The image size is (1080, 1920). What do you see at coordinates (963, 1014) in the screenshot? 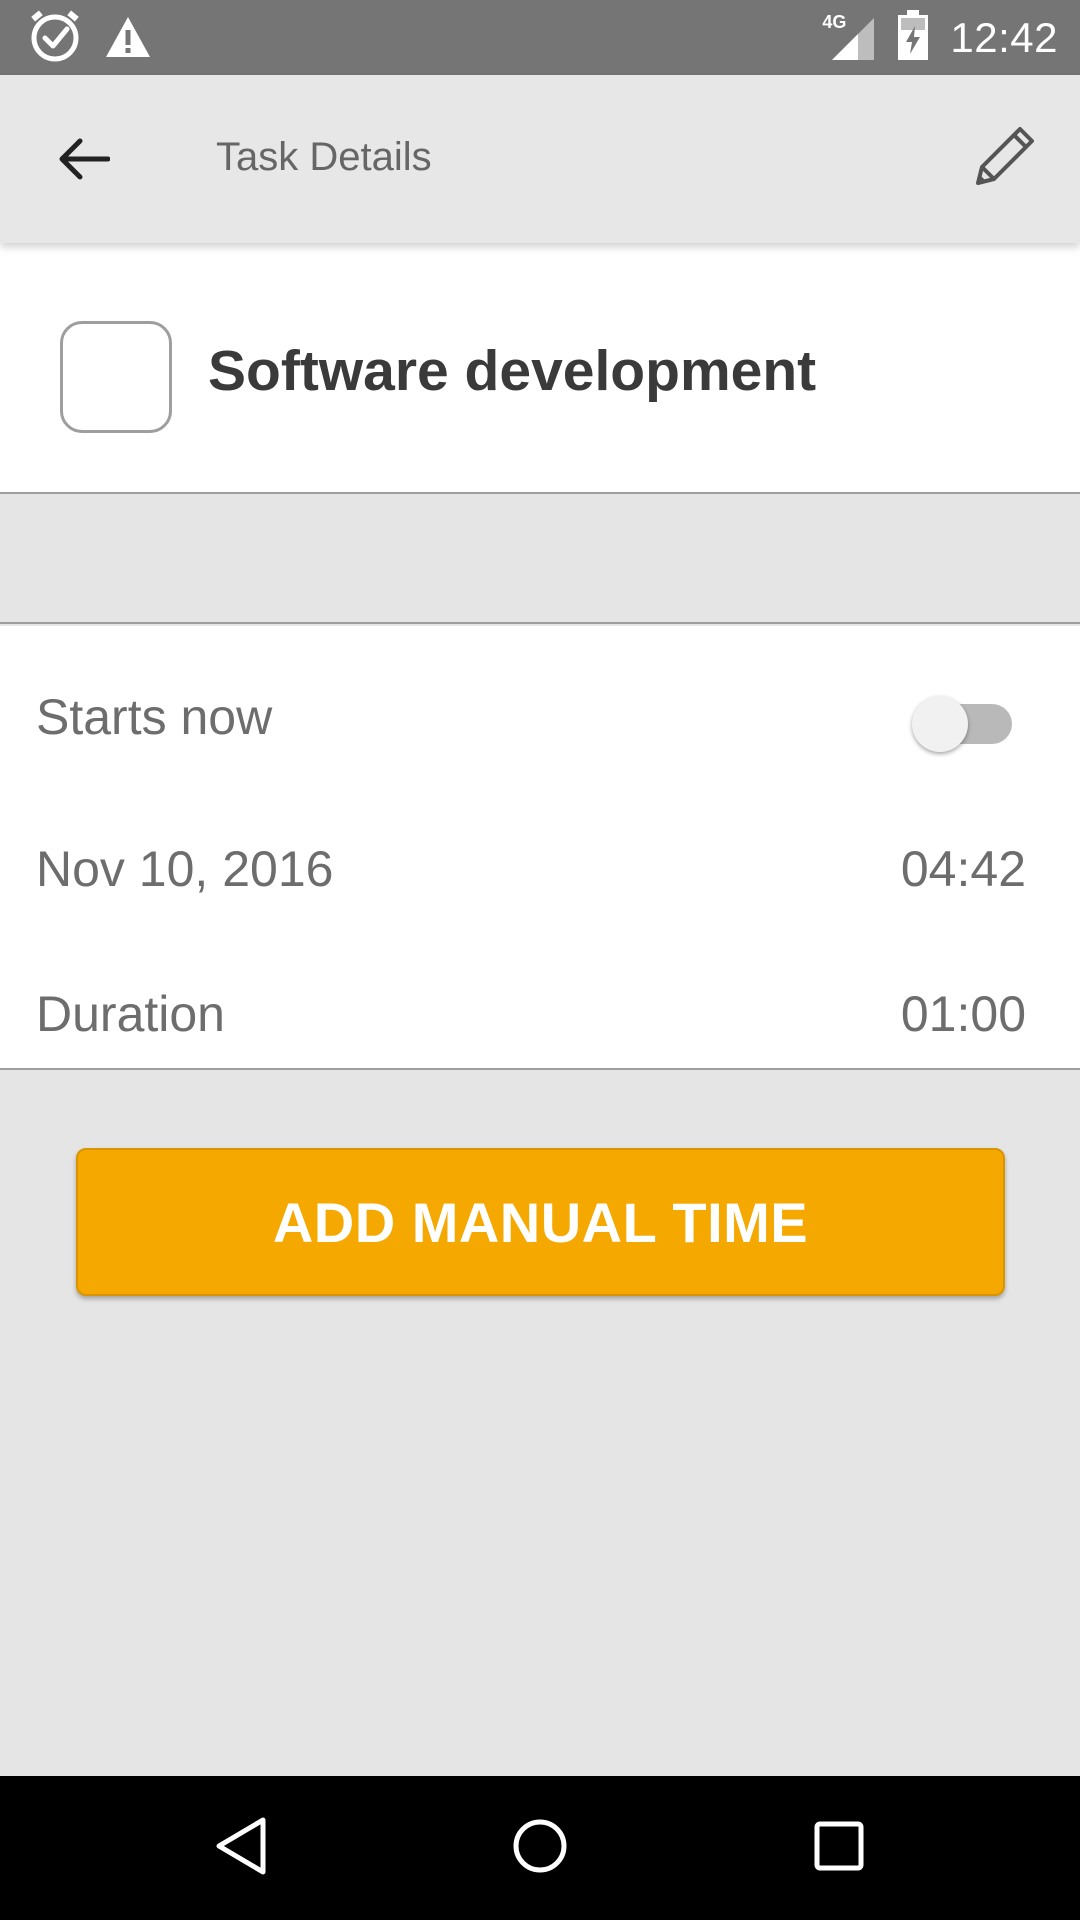
I see `duration-value: 01:00` at bounding box center [963, 1014].